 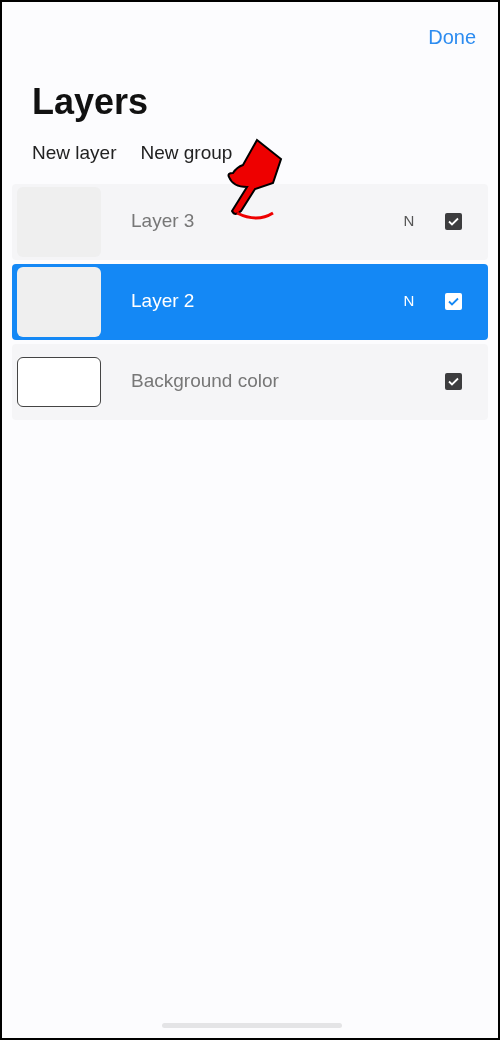 I want to click on layer-row: Layer 2 N, so click(x=250, y=301).